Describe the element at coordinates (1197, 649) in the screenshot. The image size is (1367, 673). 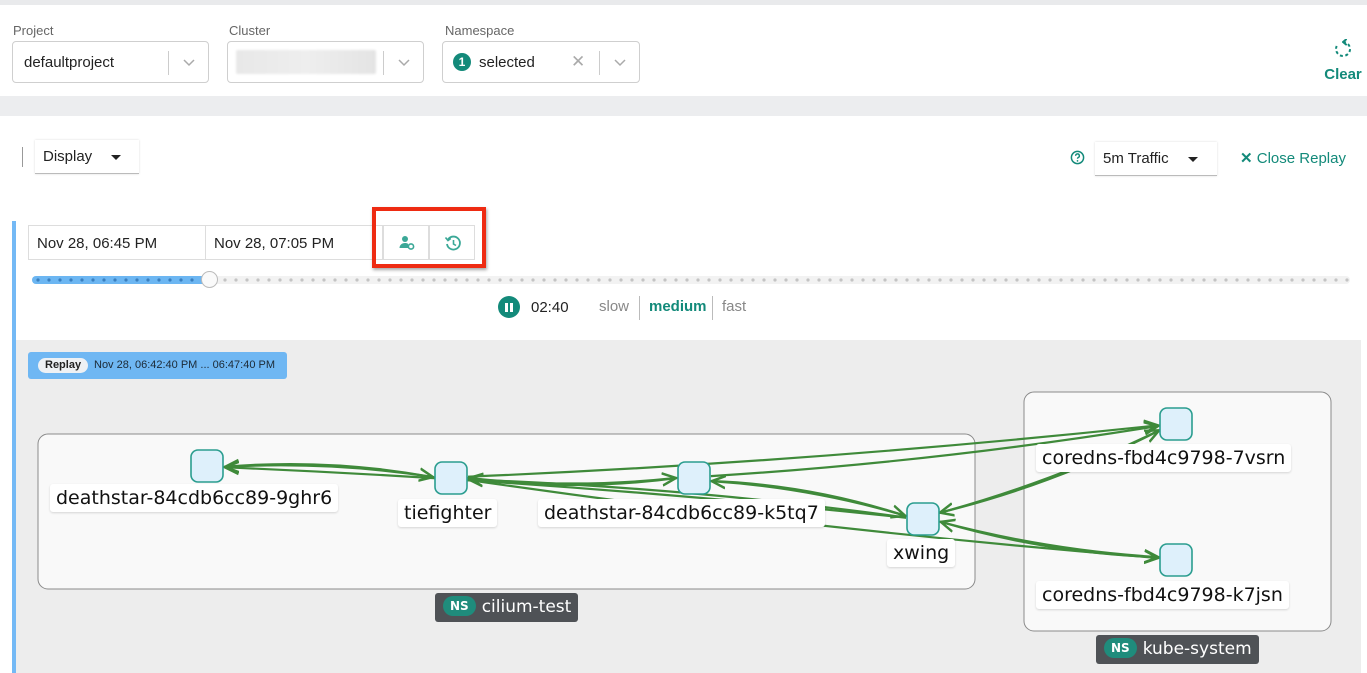
I see `namespace-name: kube-system` at that location.